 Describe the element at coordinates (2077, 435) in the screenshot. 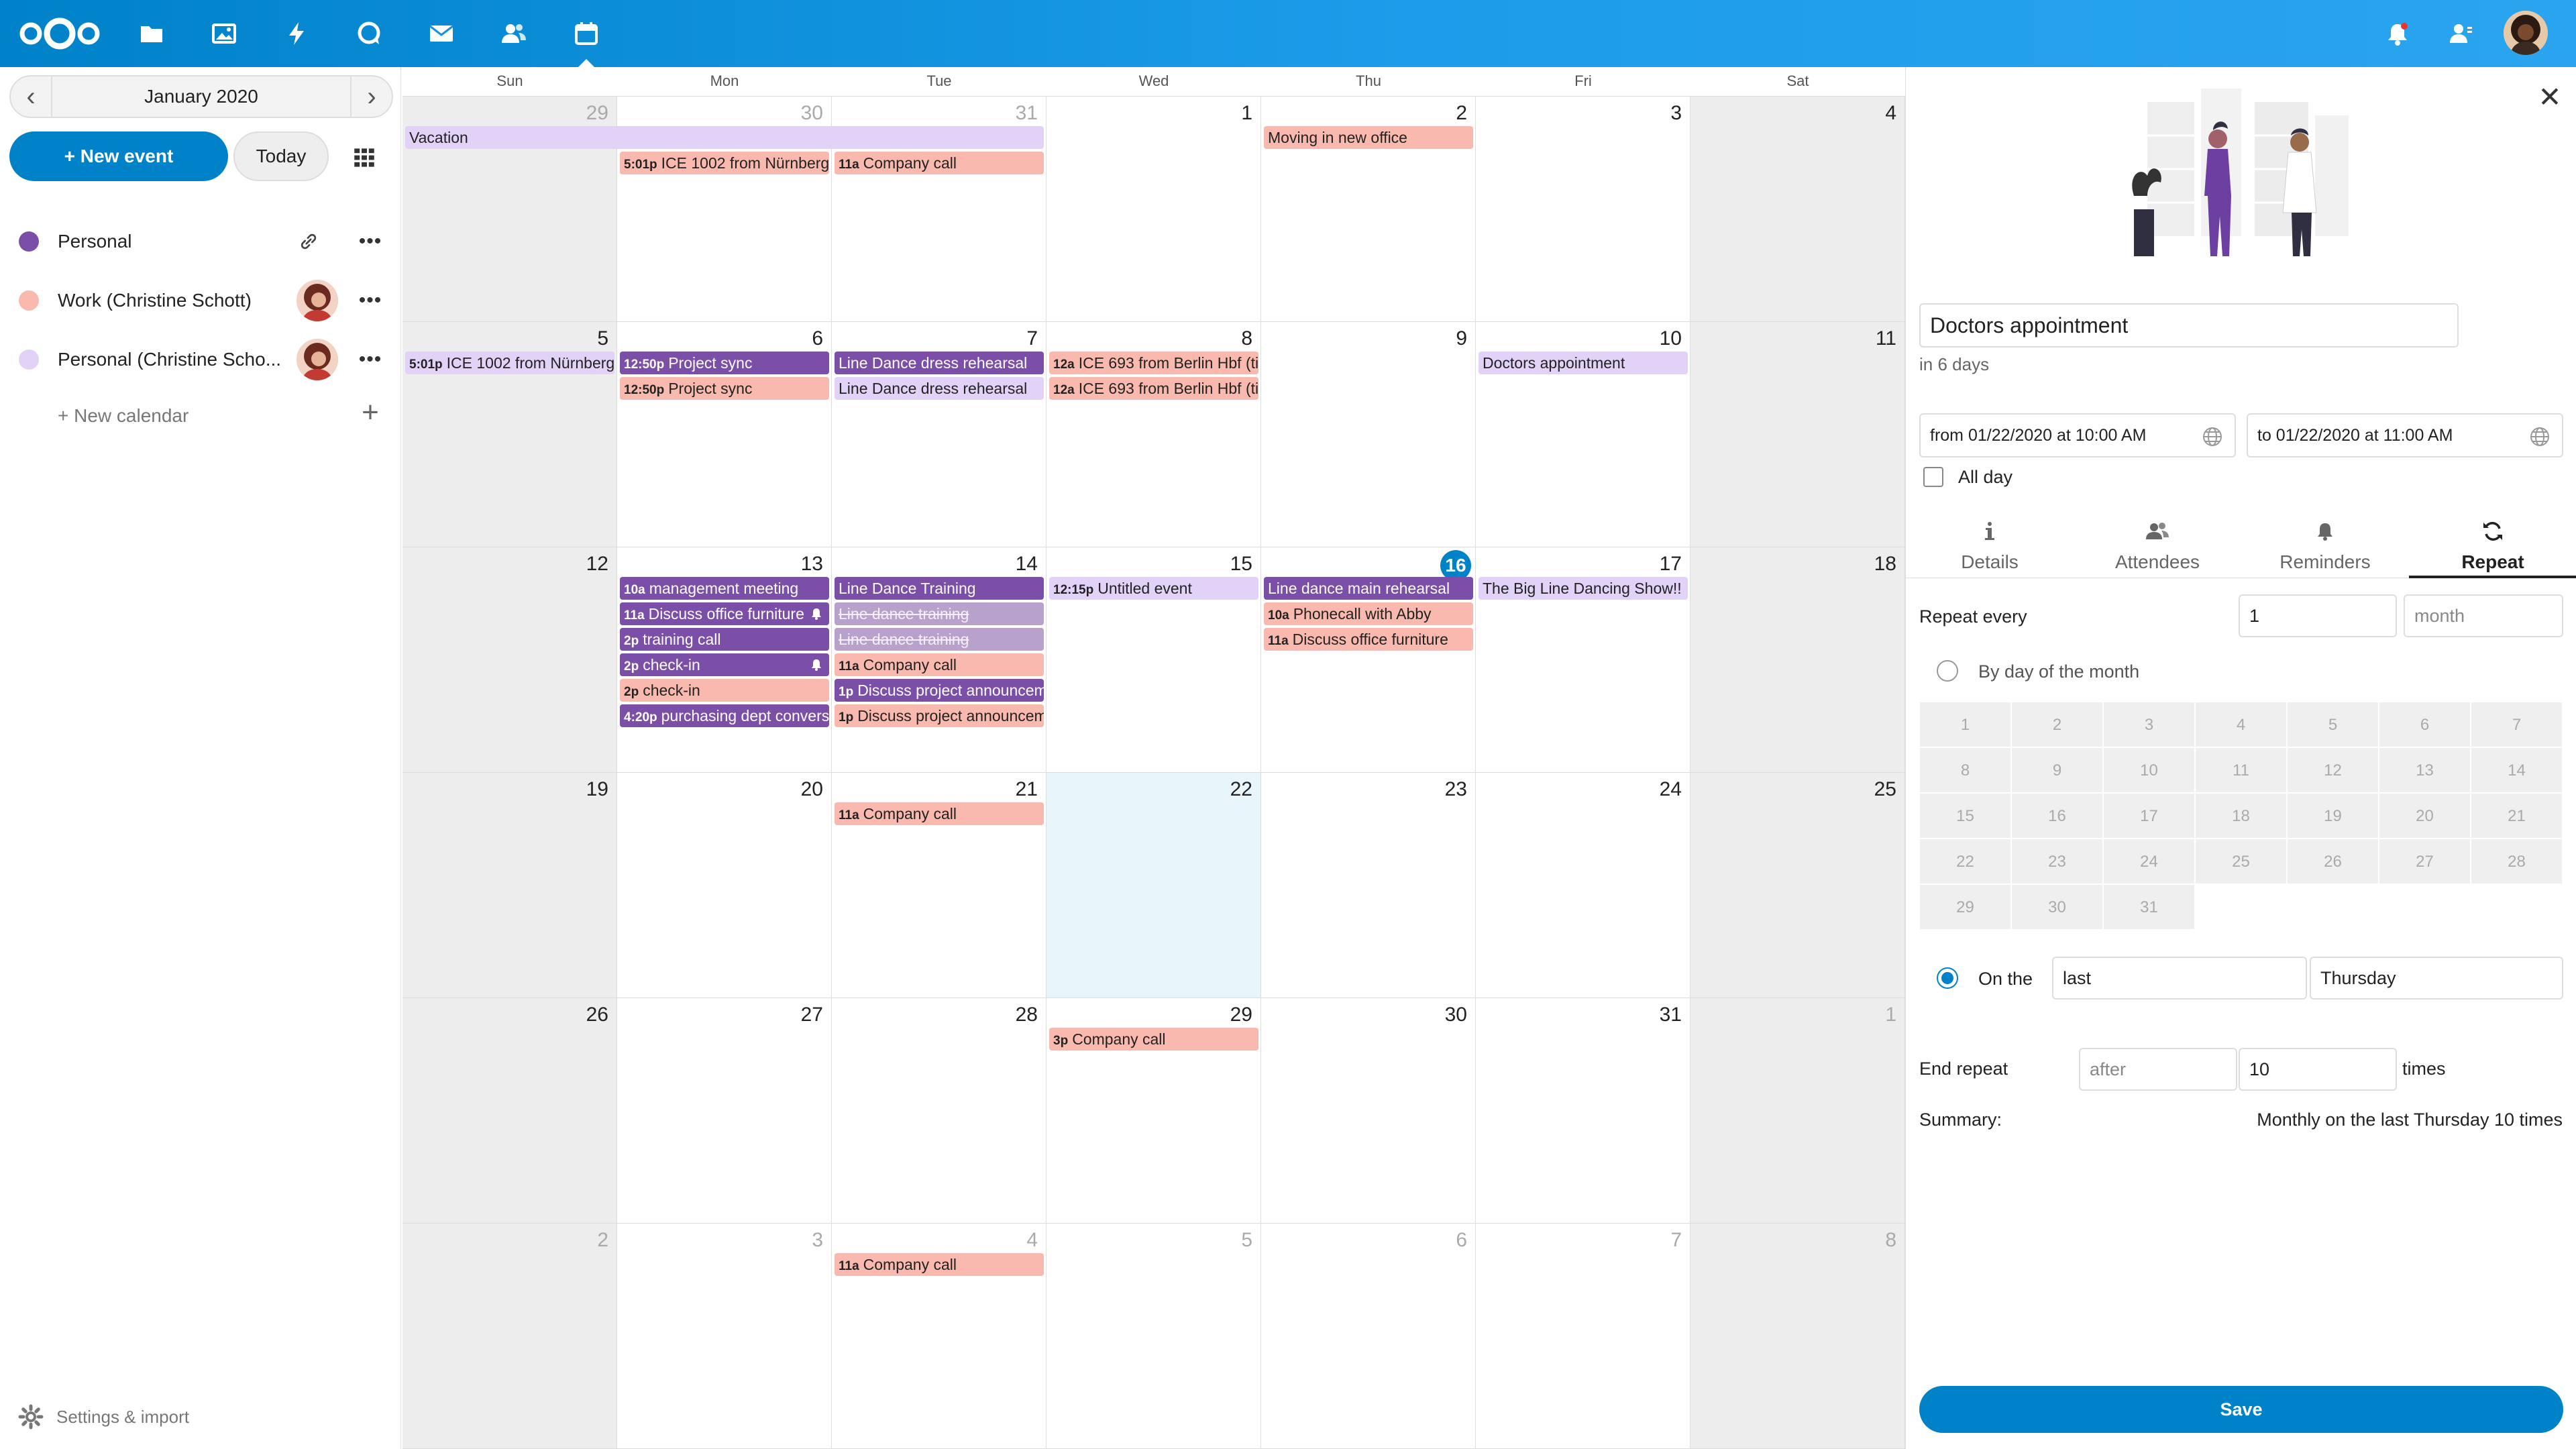

I see `start-datetime-input: from 01/22/2020 at 10:00 AM` at that location.